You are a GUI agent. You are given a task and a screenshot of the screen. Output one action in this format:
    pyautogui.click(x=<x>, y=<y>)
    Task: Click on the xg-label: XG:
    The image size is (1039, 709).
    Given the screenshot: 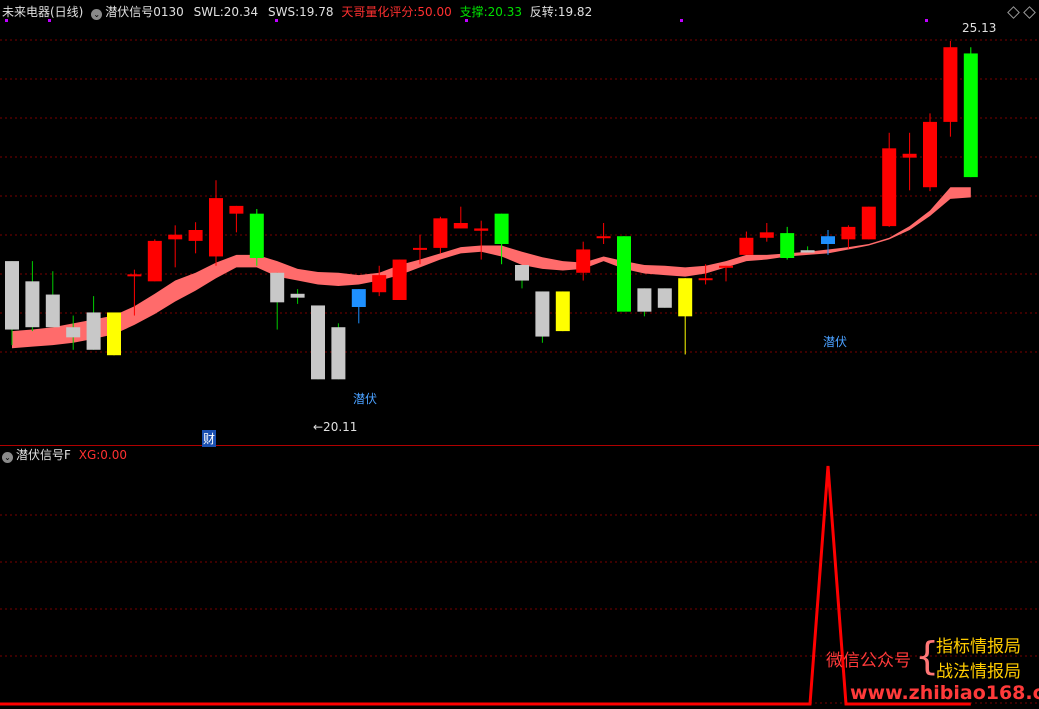 What is the action you would take?
    pyautogui.click(x=89, y=455)
    